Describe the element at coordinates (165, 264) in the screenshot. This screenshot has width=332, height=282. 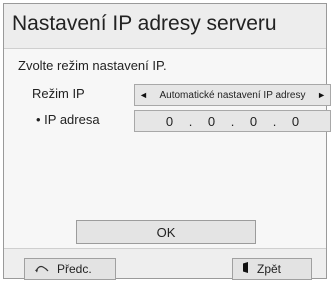
I see `footer-bar: Předc. Zpět` at that location.